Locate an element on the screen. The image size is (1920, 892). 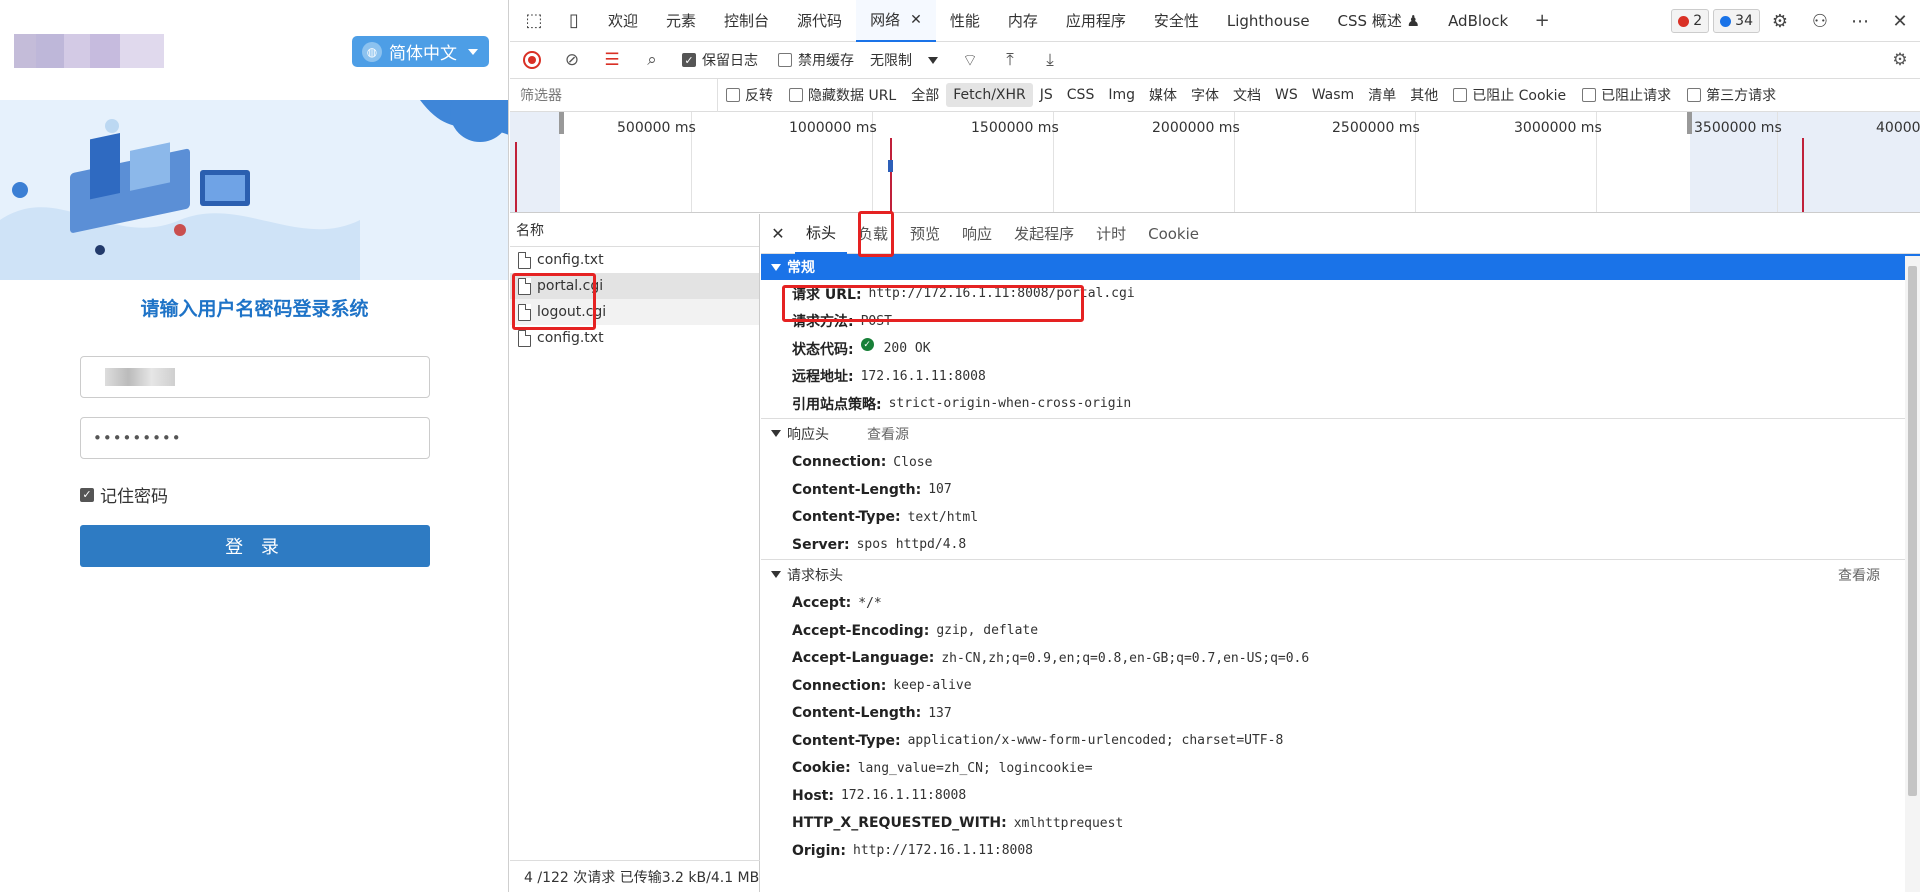
search-icon: ⌕ is located at coordinates (652, 60).